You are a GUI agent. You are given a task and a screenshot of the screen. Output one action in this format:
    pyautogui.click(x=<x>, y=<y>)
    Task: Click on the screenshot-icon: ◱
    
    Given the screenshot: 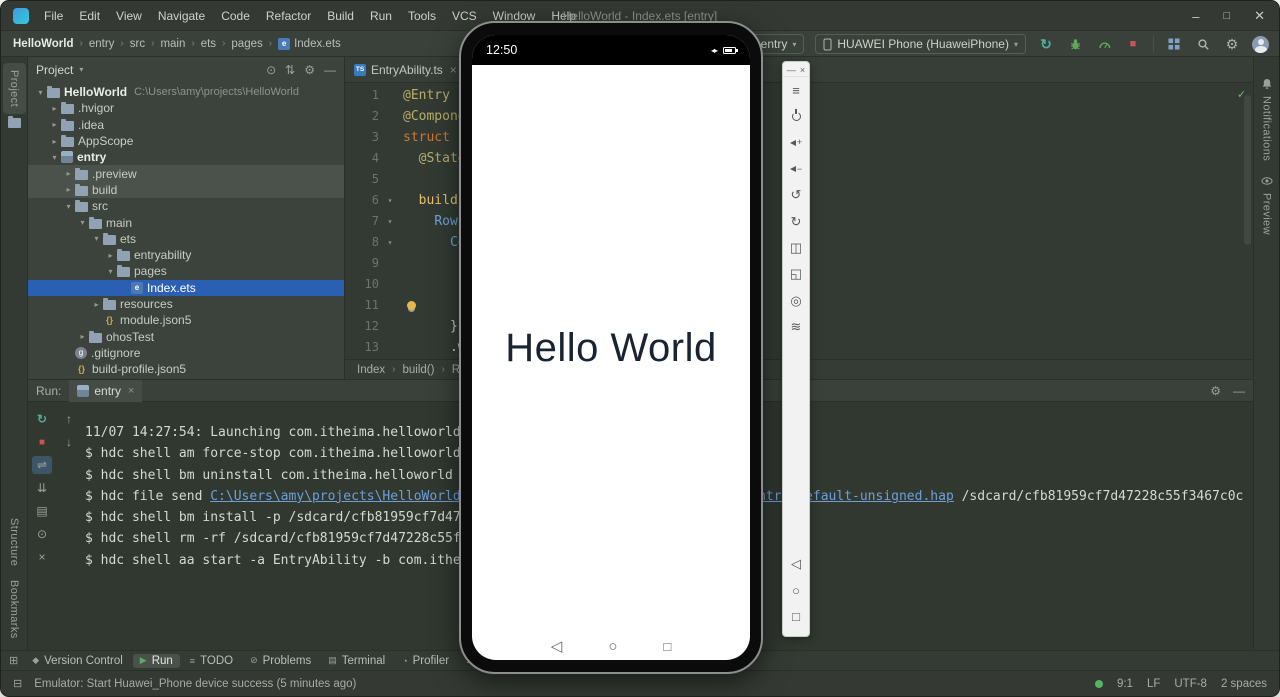 What is the action you would take?
    pyautogui.click(x=796, y=274)
    